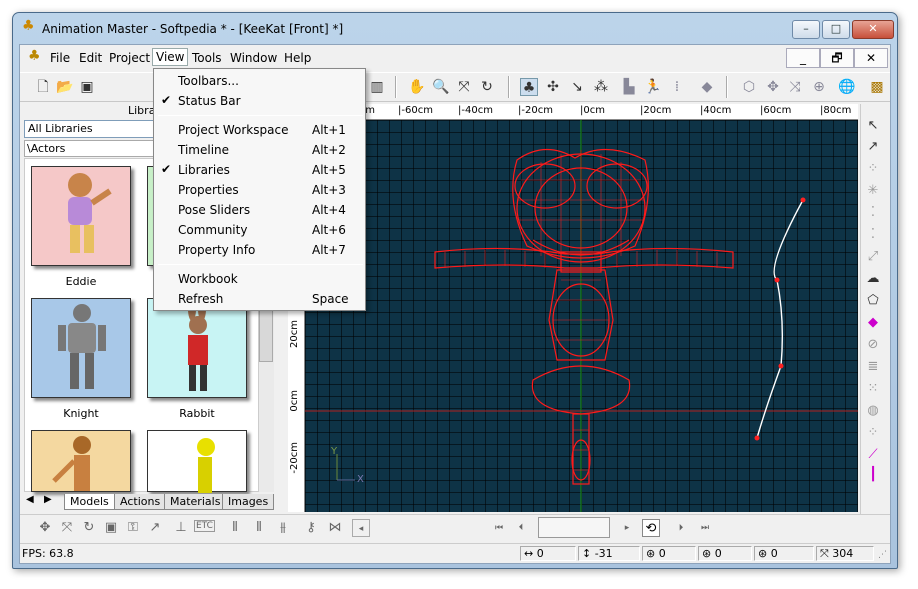 This screenshot has width=918, height=589. I want to click on key-frame-icon: ⫴, so click(235, 528).